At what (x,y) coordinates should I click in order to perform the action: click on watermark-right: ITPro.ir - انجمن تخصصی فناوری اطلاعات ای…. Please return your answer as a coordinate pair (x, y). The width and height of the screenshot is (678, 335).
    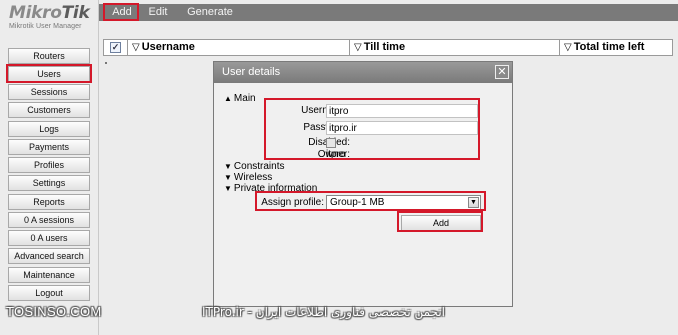
    Looking at the image, I should click on (323, 312).